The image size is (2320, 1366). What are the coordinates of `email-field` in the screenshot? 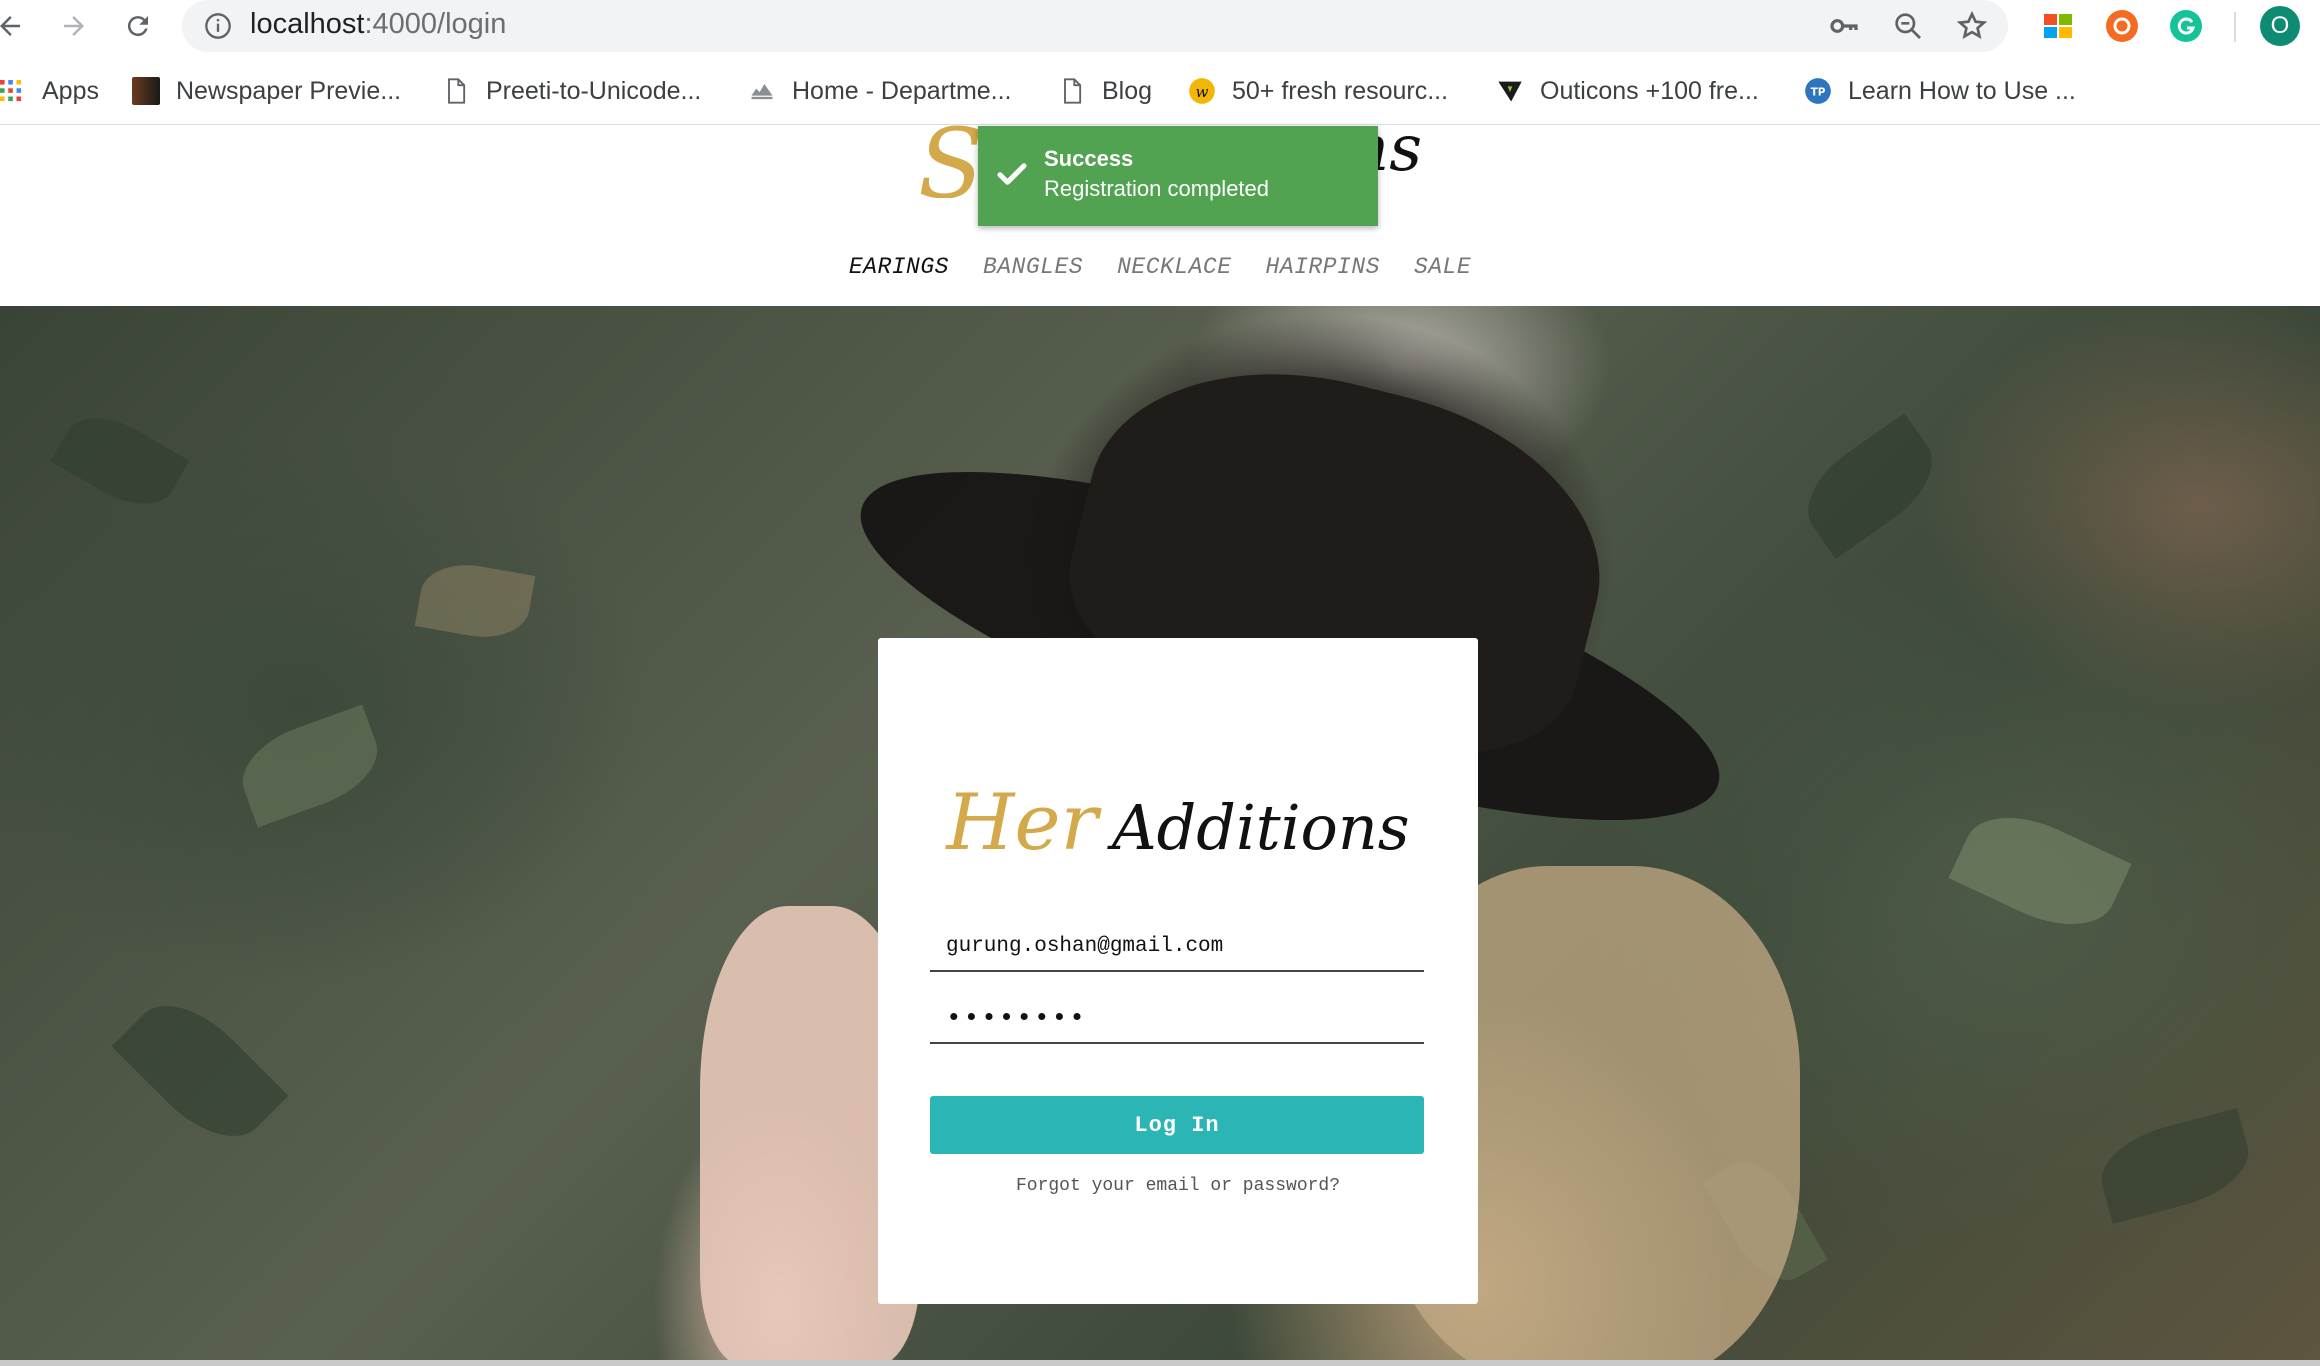 It's located at (1177, 947).